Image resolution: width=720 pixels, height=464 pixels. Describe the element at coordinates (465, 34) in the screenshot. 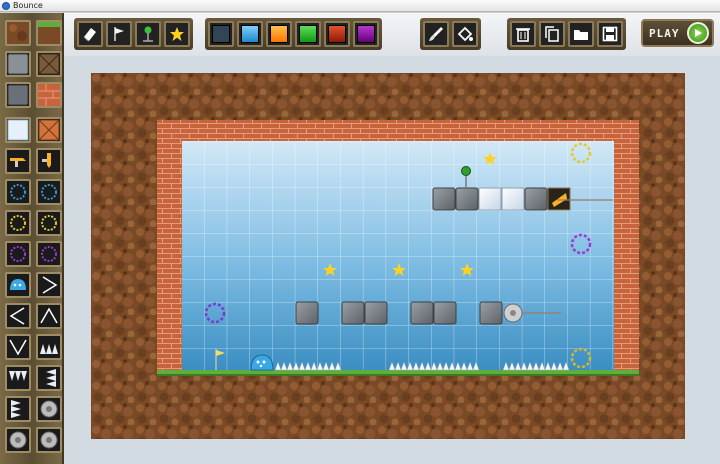

I see `fill-icon` at that location.